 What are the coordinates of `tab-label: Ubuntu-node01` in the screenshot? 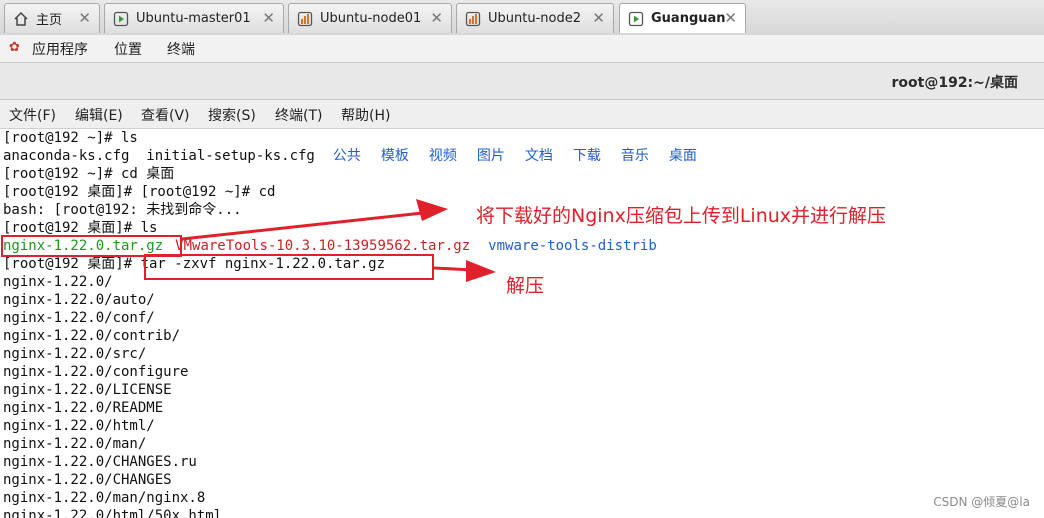 It's located at (371, 18).